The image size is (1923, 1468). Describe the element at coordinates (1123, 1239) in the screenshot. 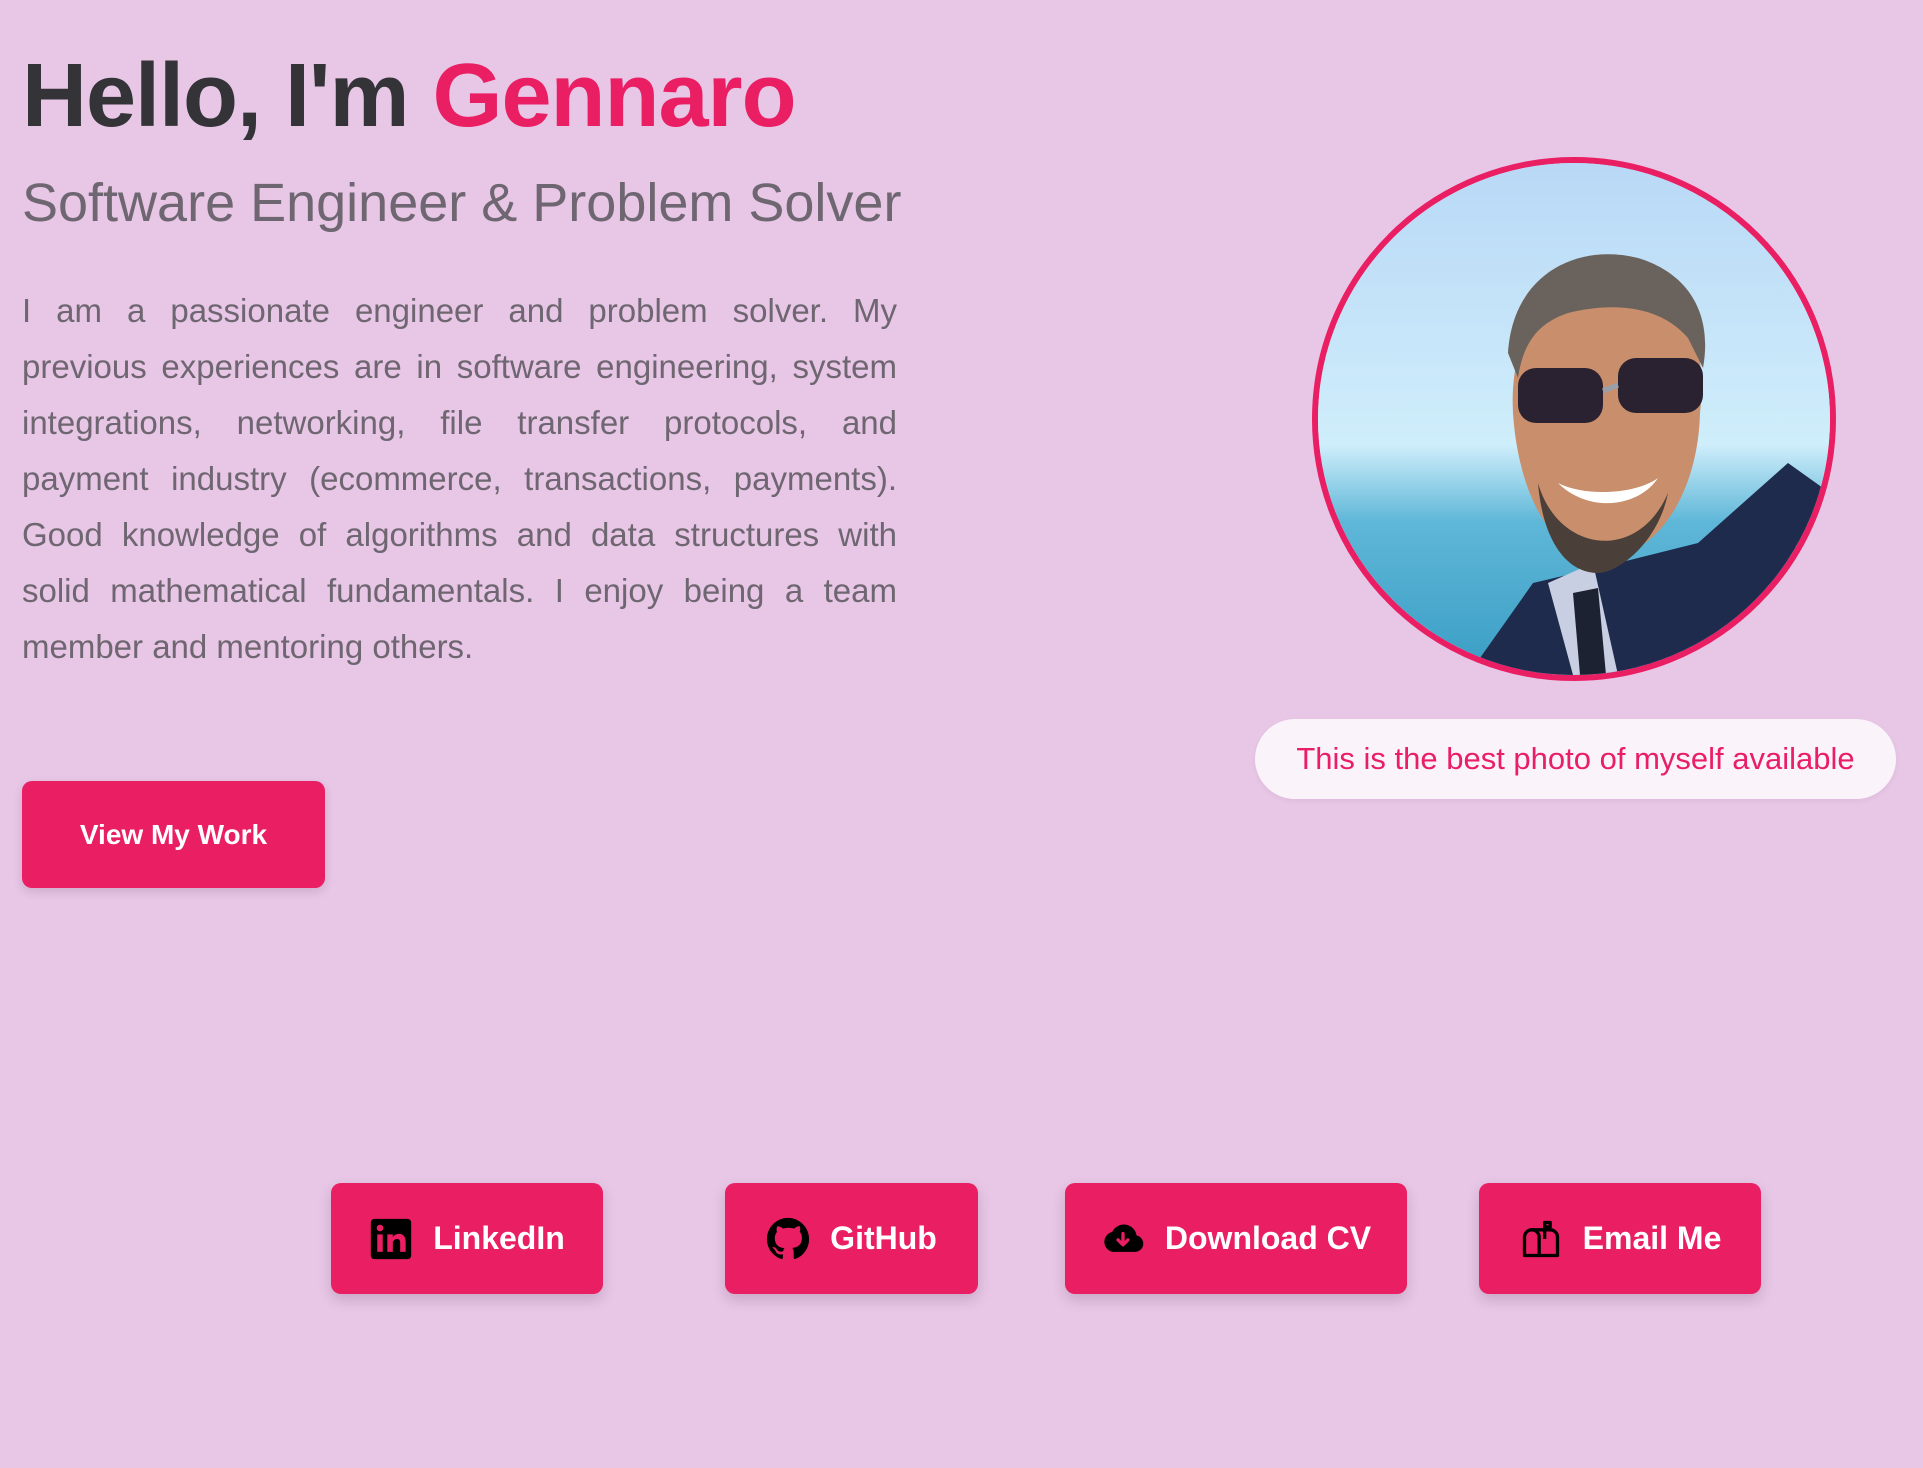

I see `cloud-download-icon` at that location.